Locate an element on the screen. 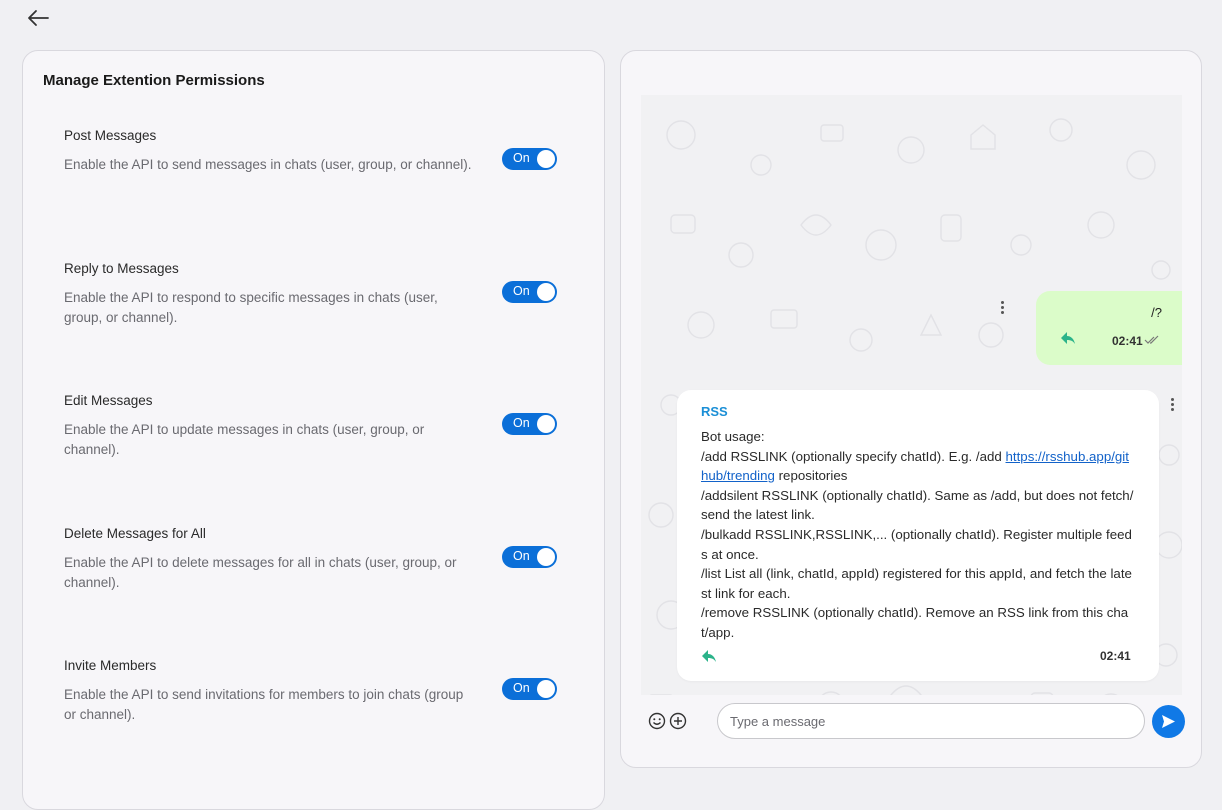 The image size is (1222, 810). emoji-icon is located at coordinates (657, 721).